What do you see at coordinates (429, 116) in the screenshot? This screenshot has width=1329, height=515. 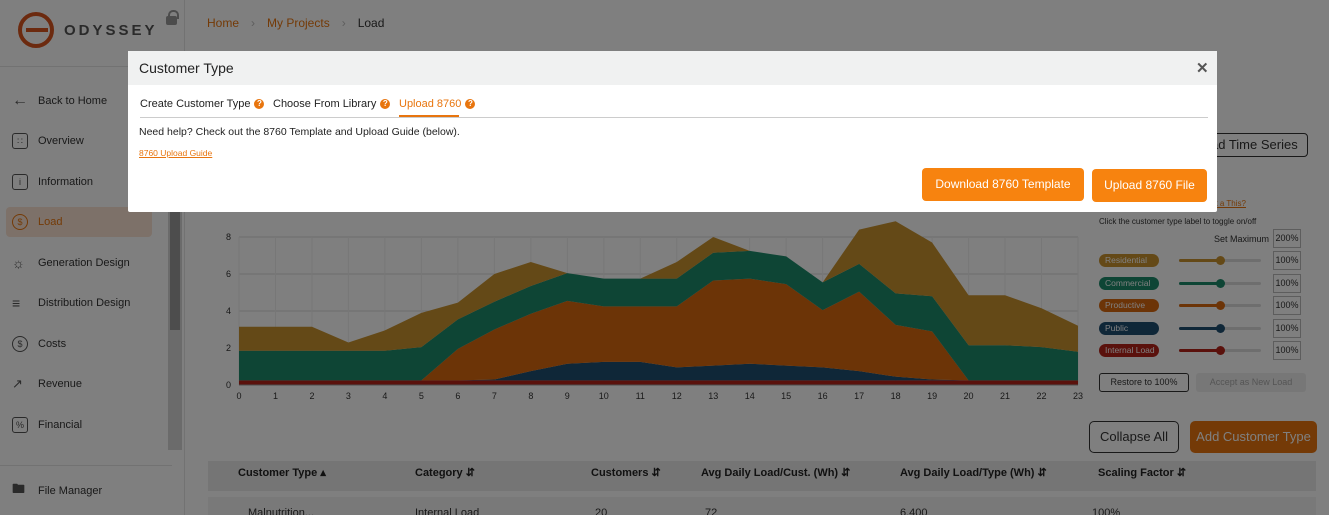 I see `active-tab-indicator` at bounding box center [429, 116].